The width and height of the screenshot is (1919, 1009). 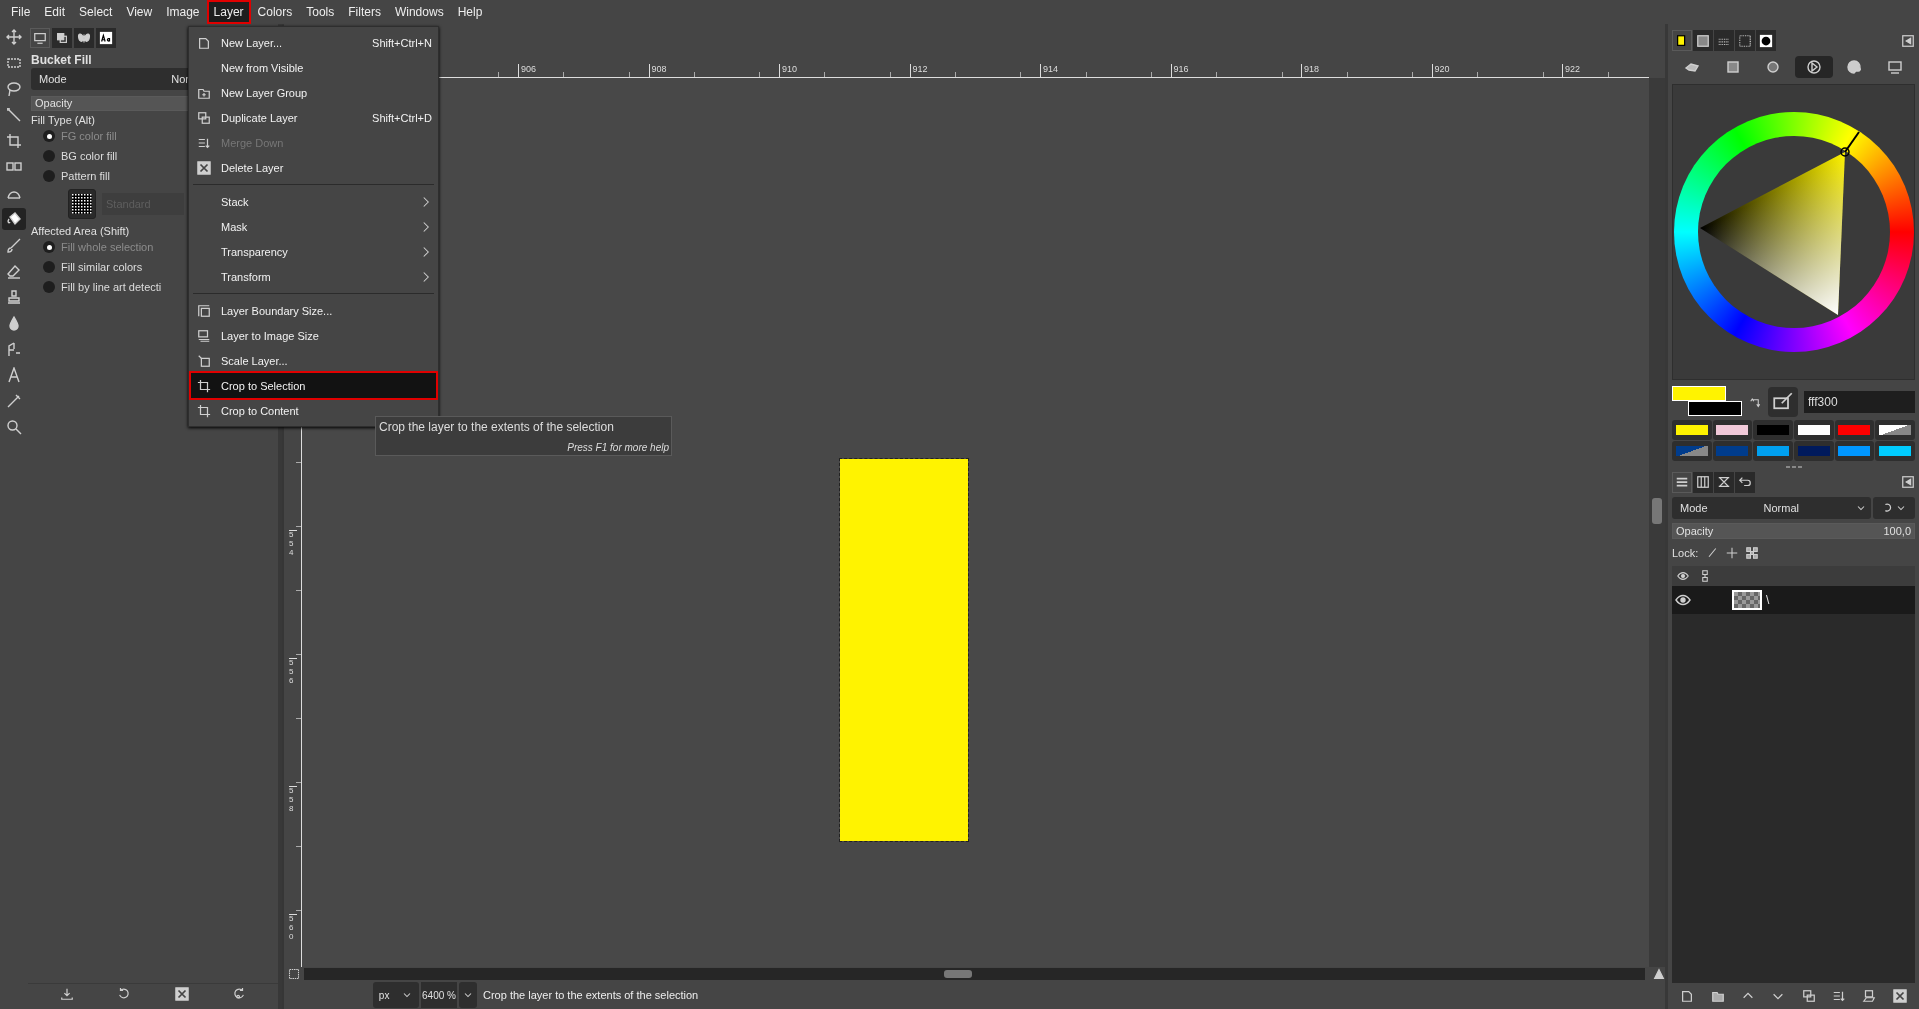 What do you see at coordinates (110, 103) in the screenshot?
I see `opacity-slider: Opacity` at bounding box center [110, 103].